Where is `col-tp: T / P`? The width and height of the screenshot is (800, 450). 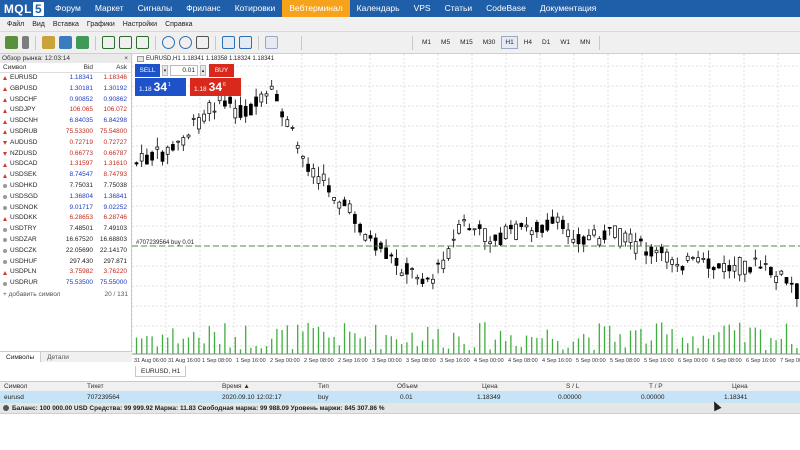 col-tp: T / P is located at coordinates (656, 387).